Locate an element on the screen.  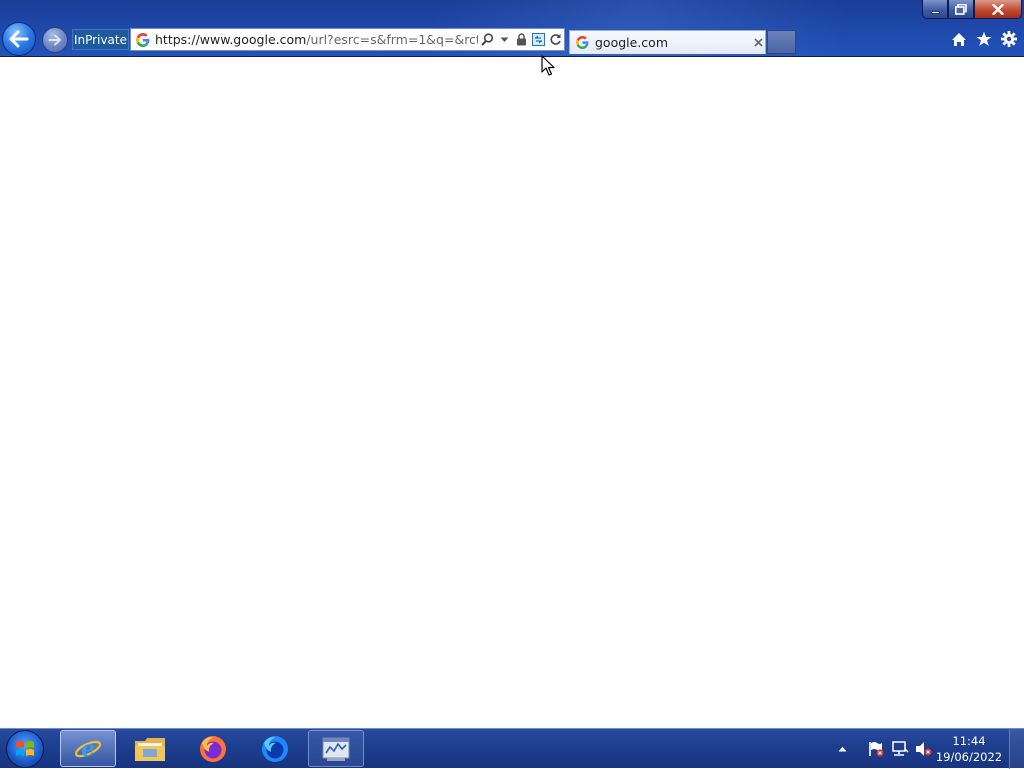
close-tab-icon is located at coordinates (758, 42).